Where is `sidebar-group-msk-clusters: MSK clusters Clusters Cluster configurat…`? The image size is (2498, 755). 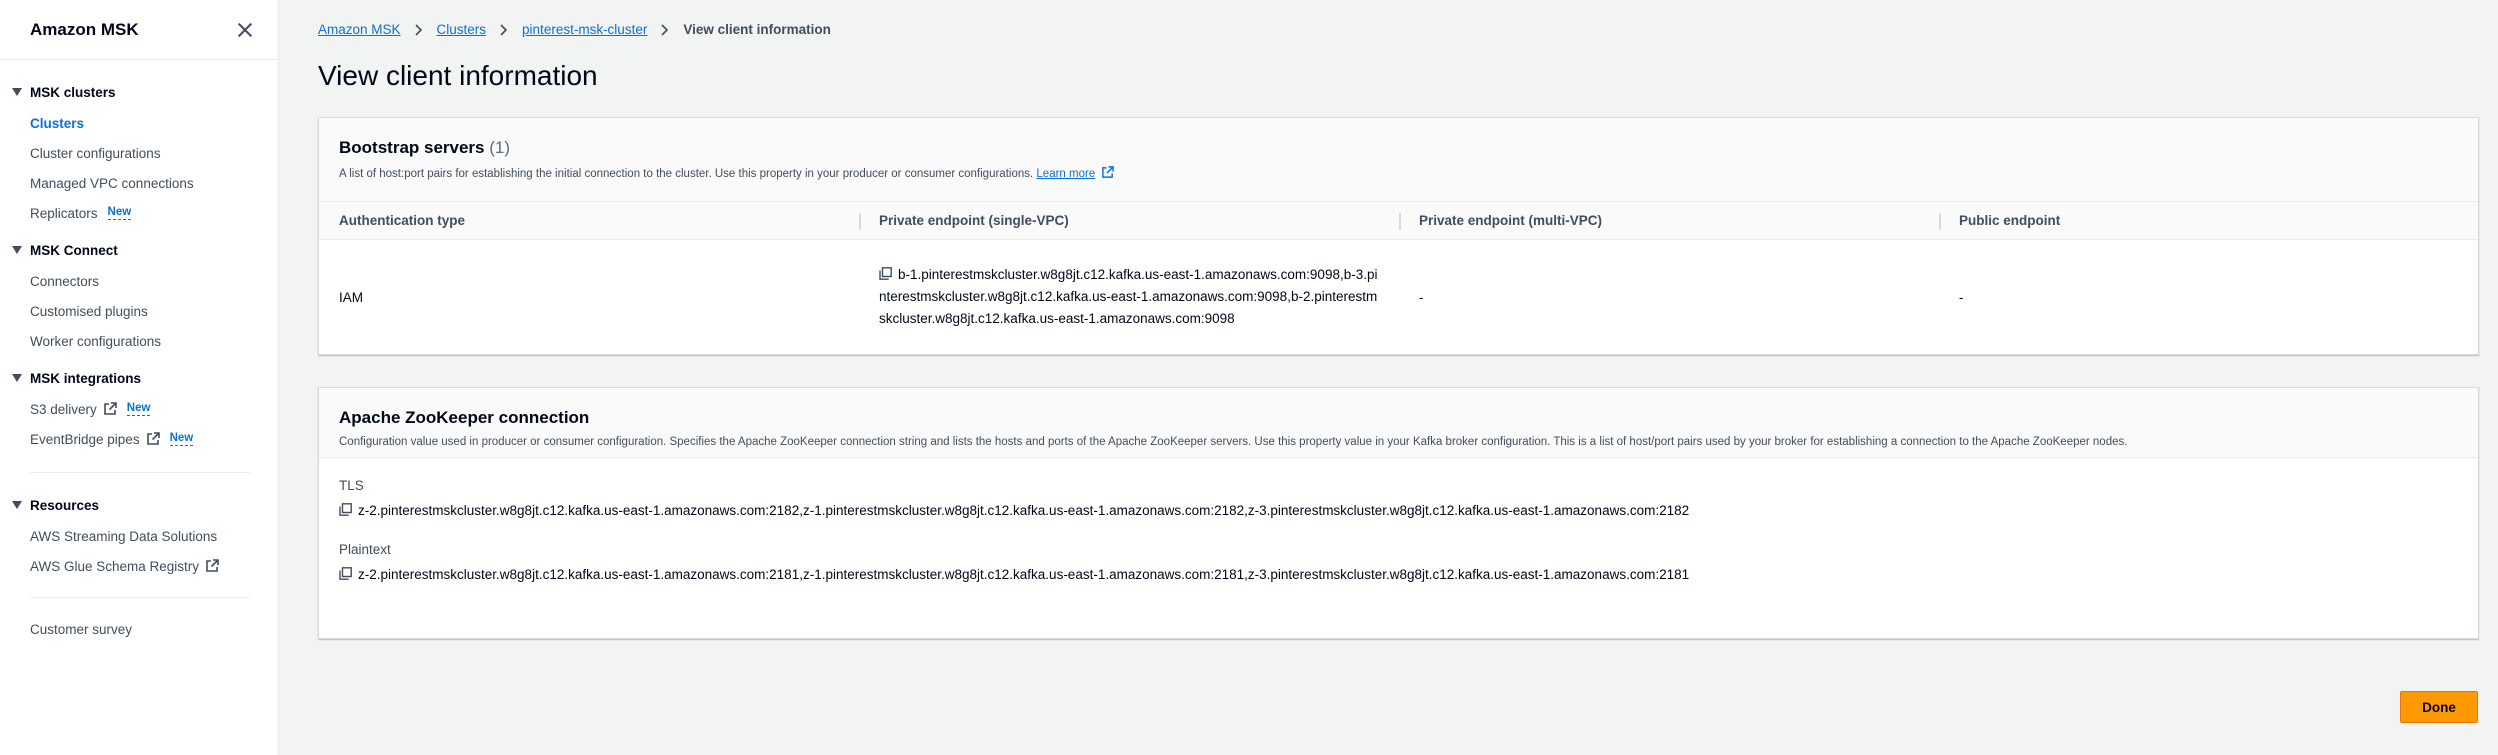
sidebar-group-msk-clusters: MSK clusters Clusters Cluster configurat… is located at coordinates (139, 155).